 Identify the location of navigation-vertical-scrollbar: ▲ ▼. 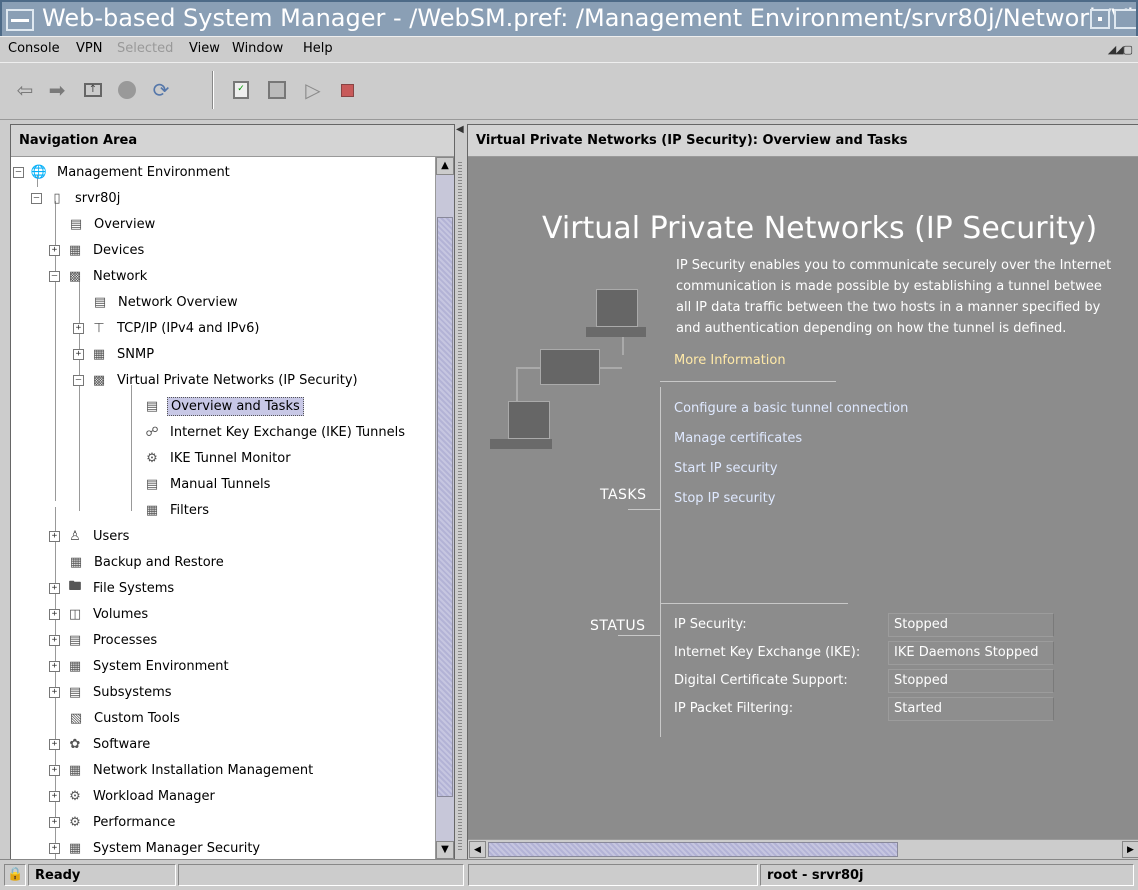
(444, 508).